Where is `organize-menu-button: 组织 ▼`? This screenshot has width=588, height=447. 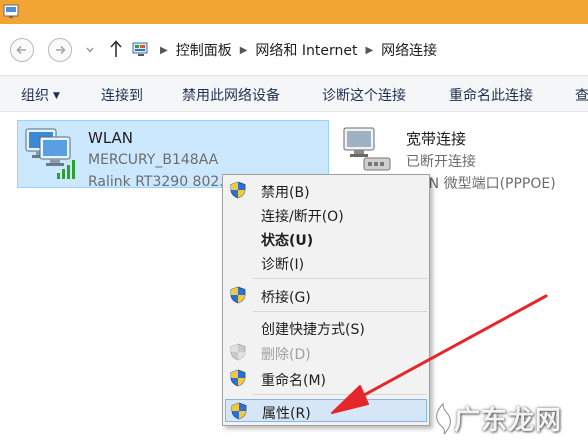 organize-menu-button: 组织 ▼ is located at coordinates (40, 95).